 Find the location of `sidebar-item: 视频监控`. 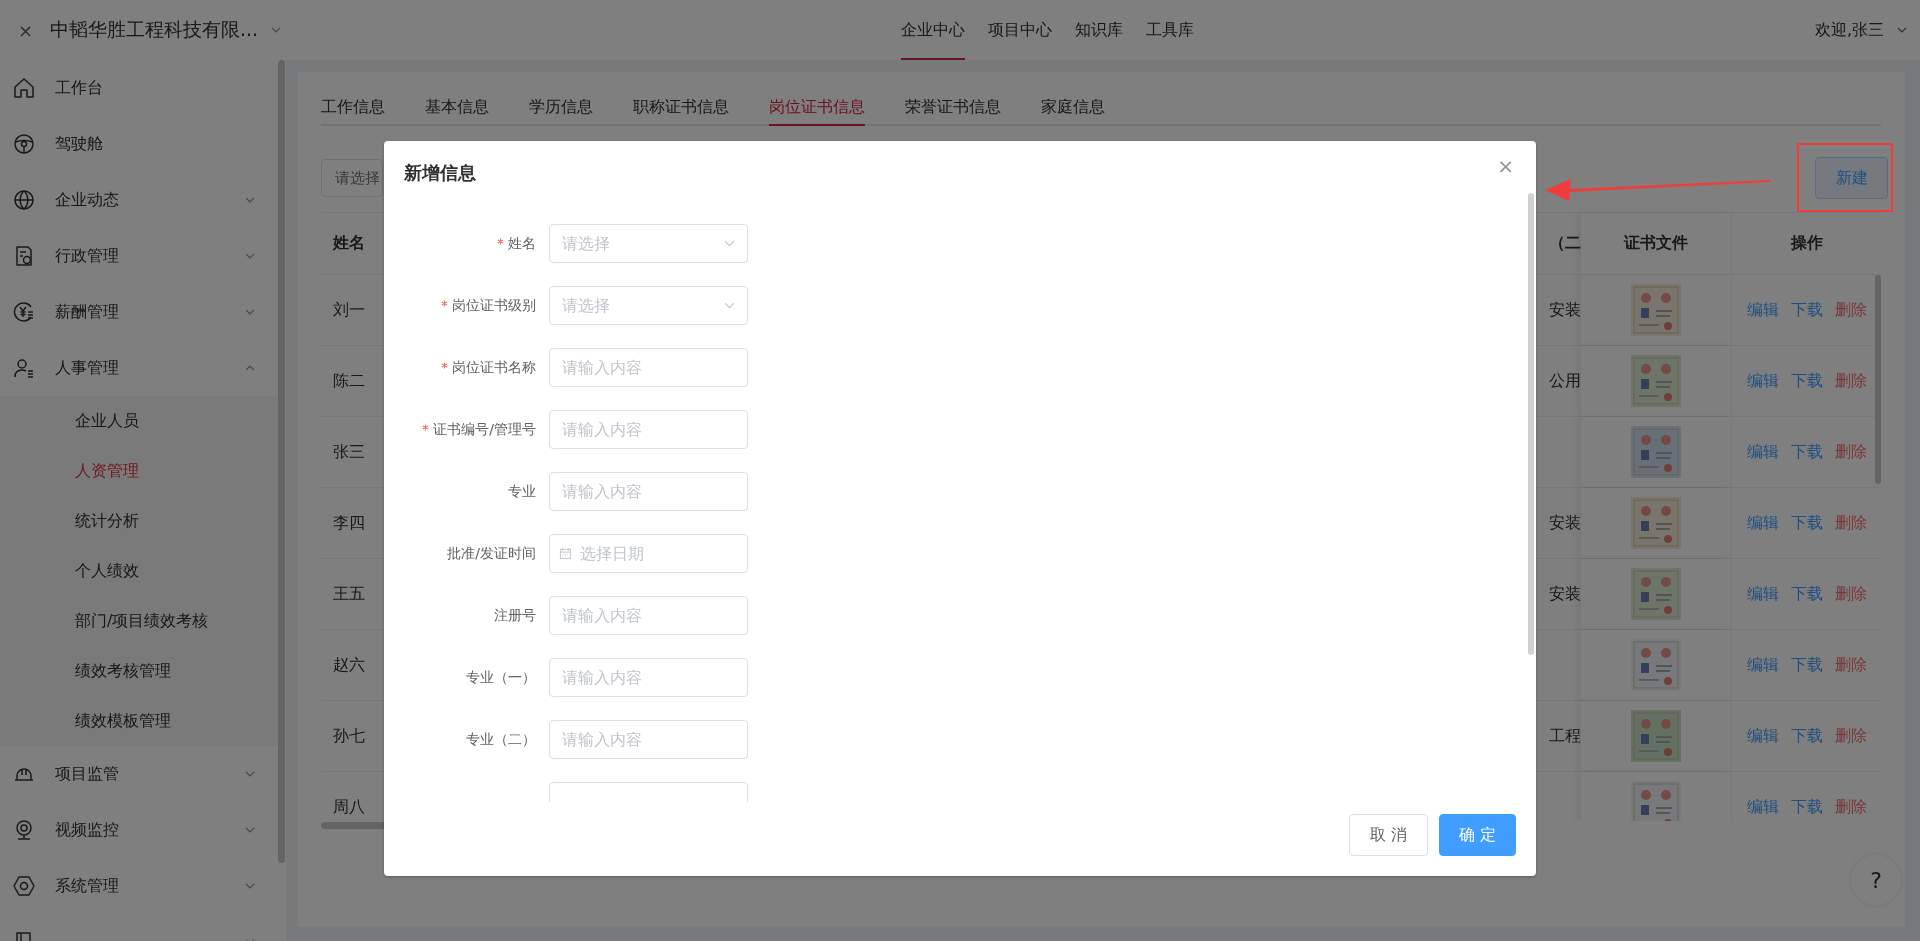

sidebar-item: 视频监控 is located at coordinates (139, 830).